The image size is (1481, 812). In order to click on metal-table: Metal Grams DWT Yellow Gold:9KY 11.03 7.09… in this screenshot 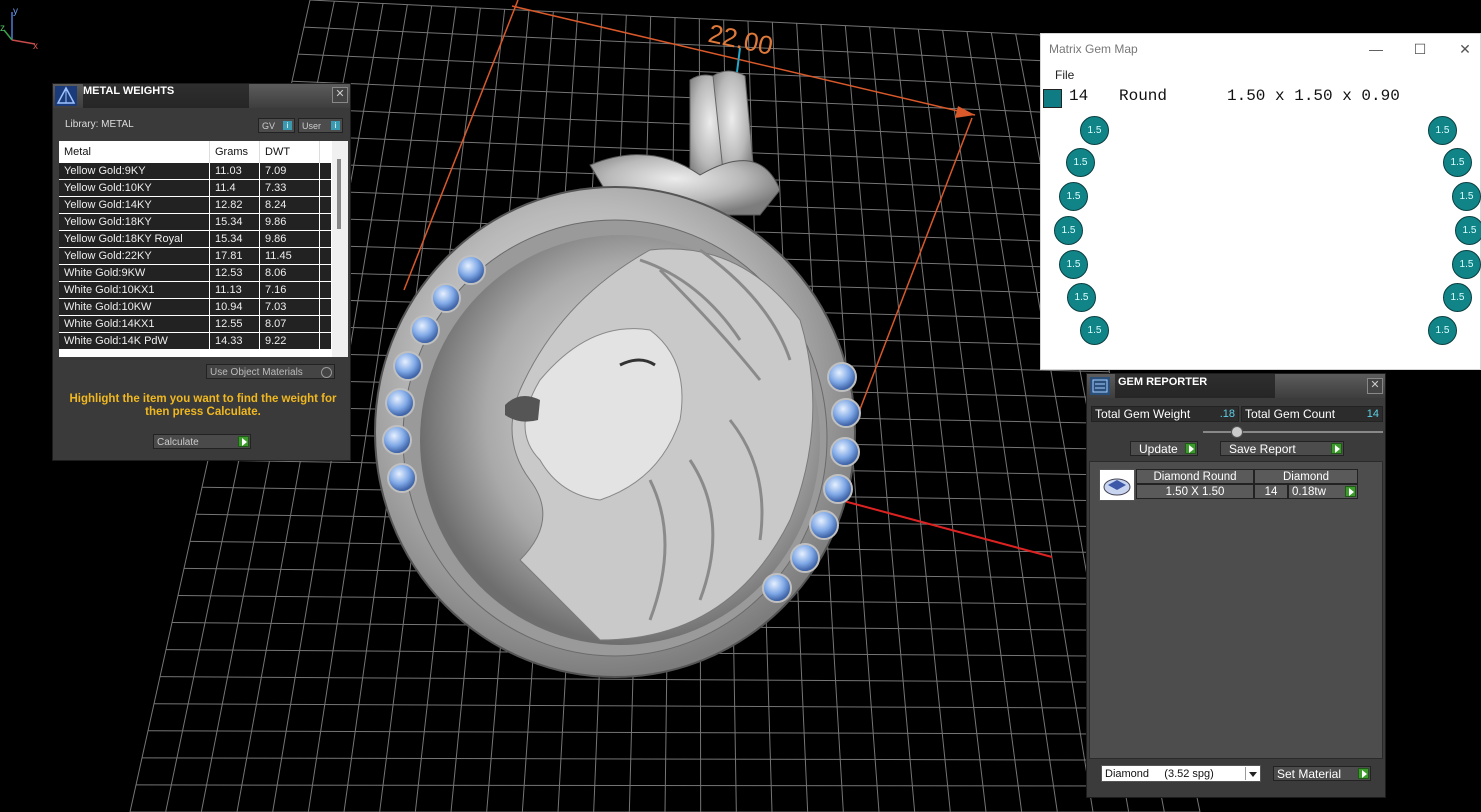, I will do `click(203, 249)`.